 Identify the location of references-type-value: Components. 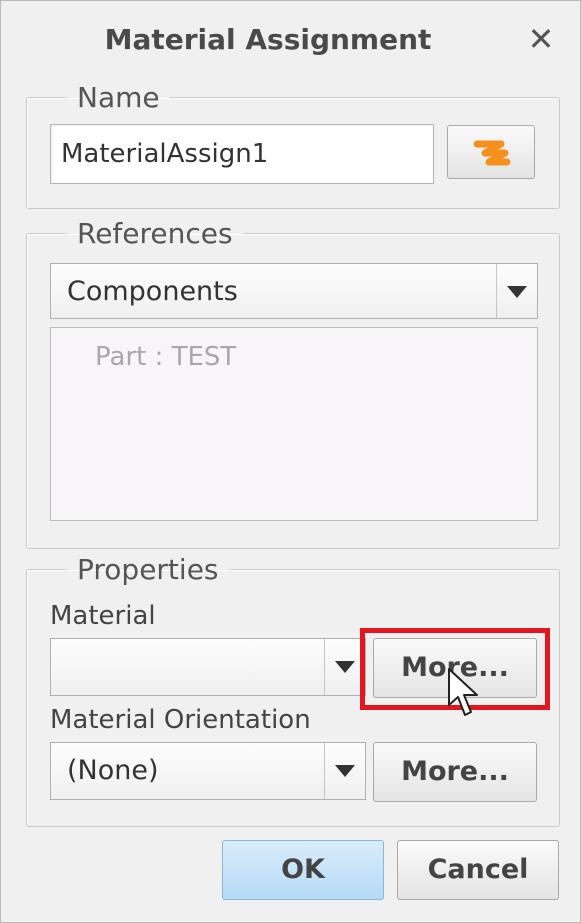
(152, 291).